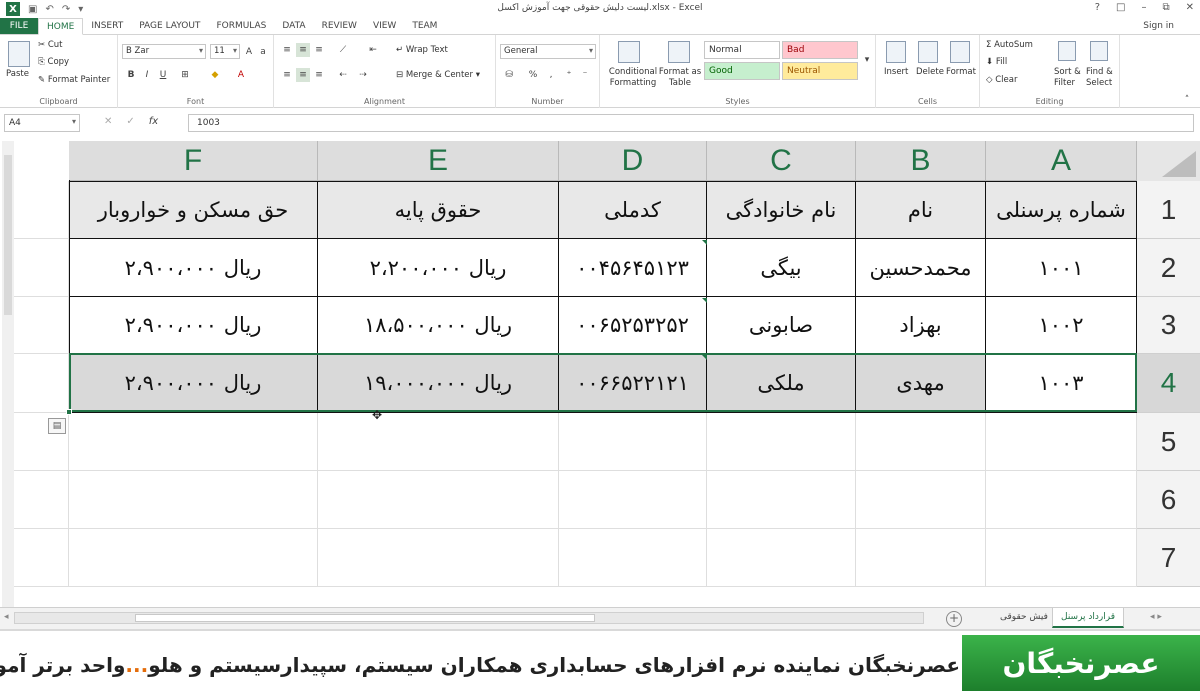  I want to click on paste-button: Paste, so click(17, 74).